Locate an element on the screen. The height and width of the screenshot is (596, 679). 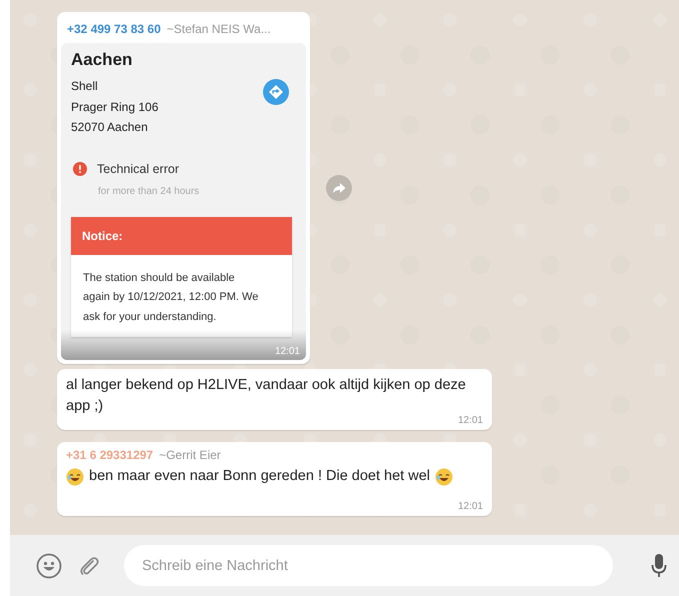
address-line: Shell is located at coordinates (84, 86).